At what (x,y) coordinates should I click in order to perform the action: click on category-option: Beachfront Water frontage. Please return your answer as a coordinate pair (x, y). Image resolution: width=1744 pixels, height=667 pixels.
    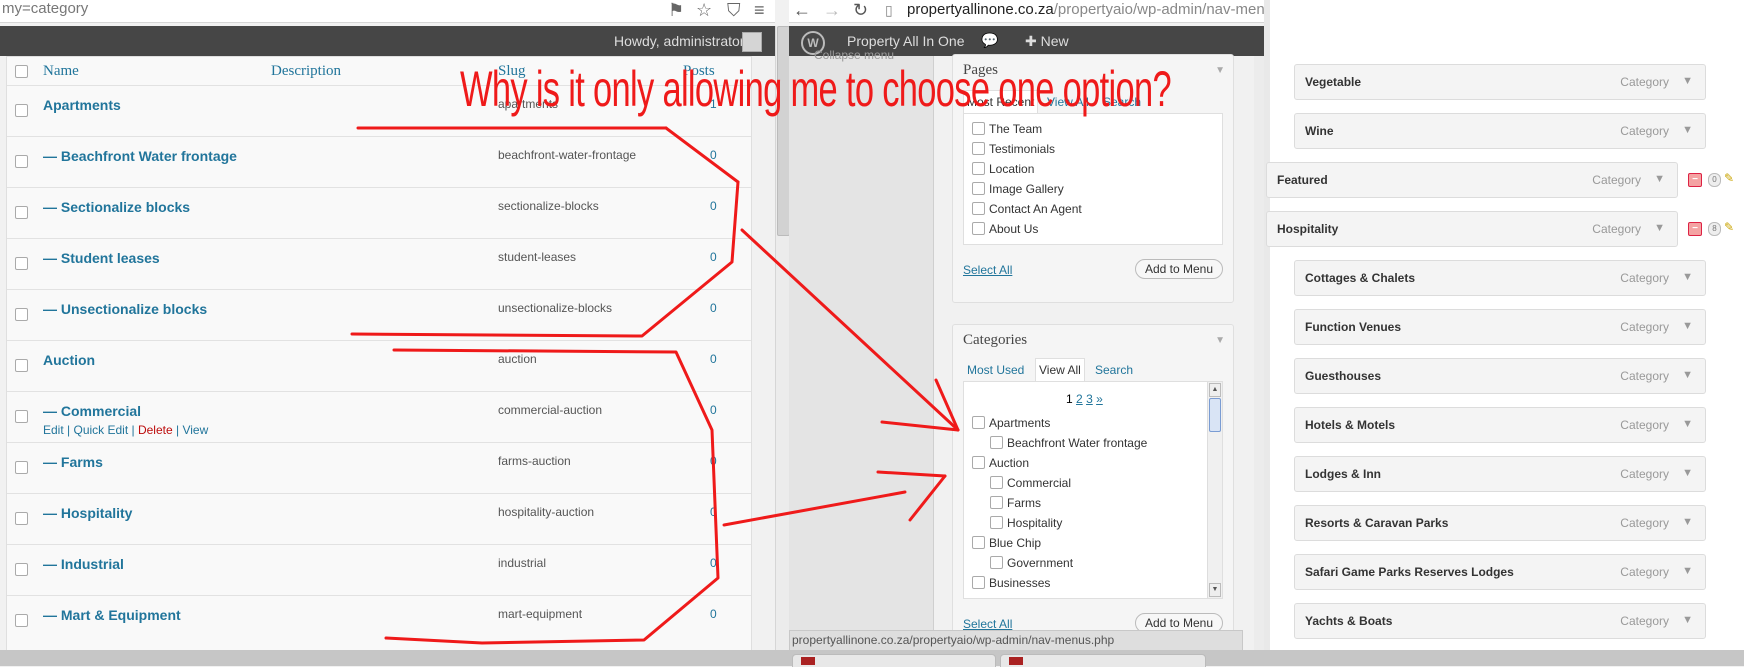
    Looking at the image, I should click on (1068, 443).